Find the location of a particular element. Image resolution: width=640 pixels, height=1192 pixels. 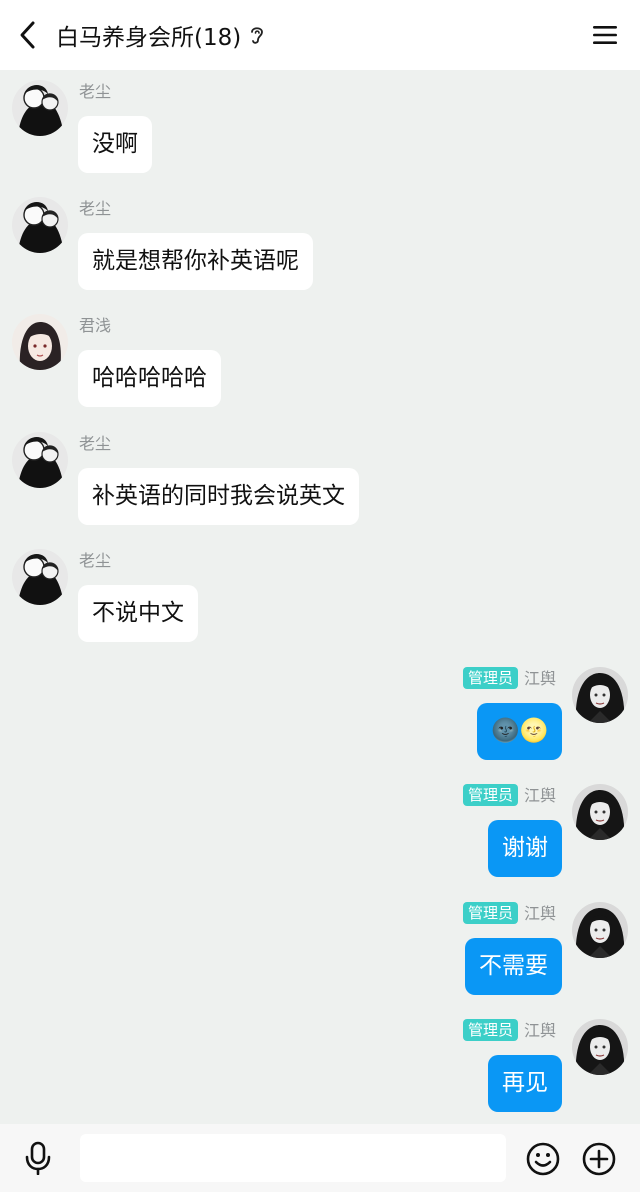

message-bubble: 哈哈哈哈哈 is located at coordinates (149, 378).